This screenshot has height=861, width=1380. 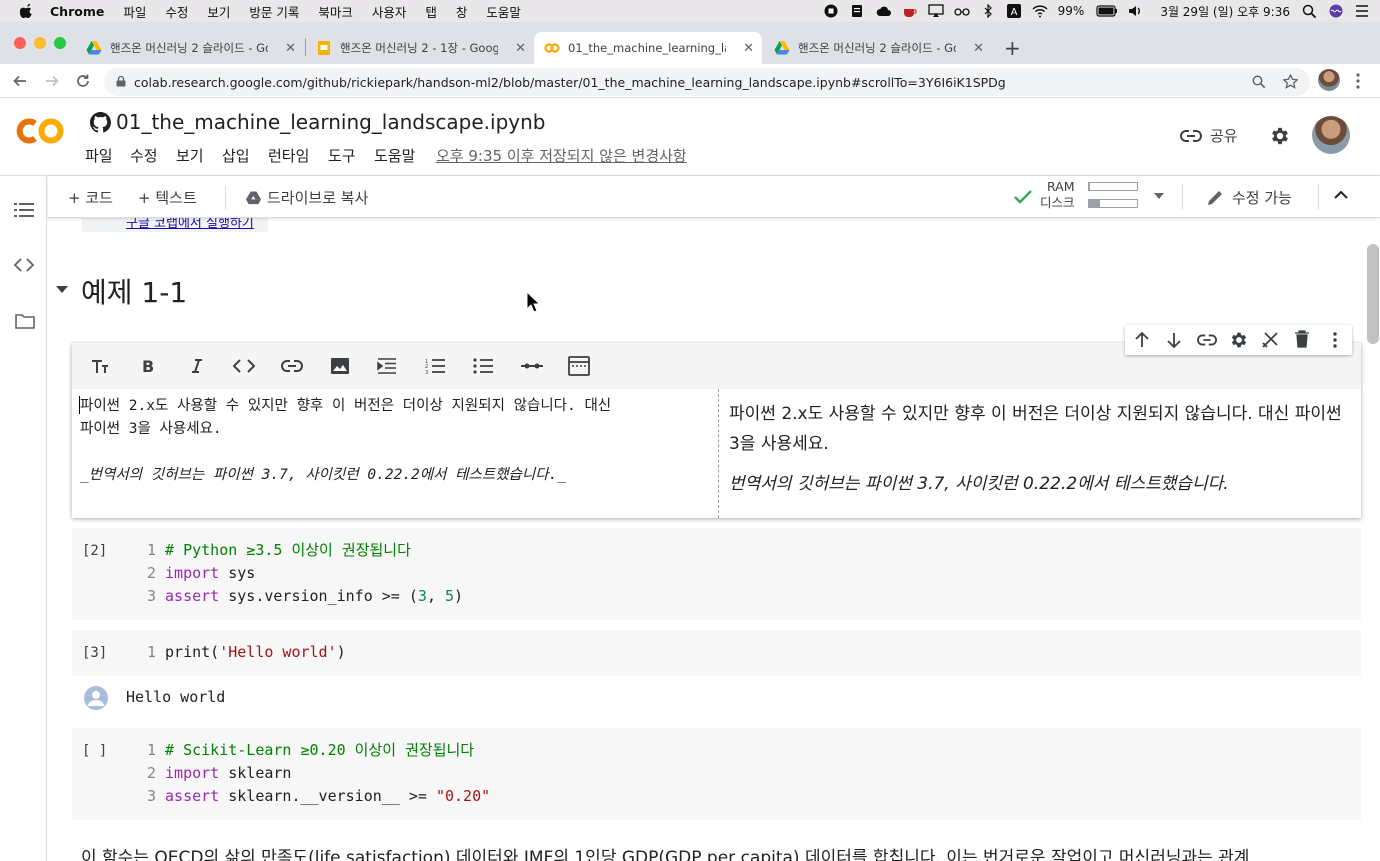 I want to click on cell-settings-gear-icon, so click(x=1239, y=340).